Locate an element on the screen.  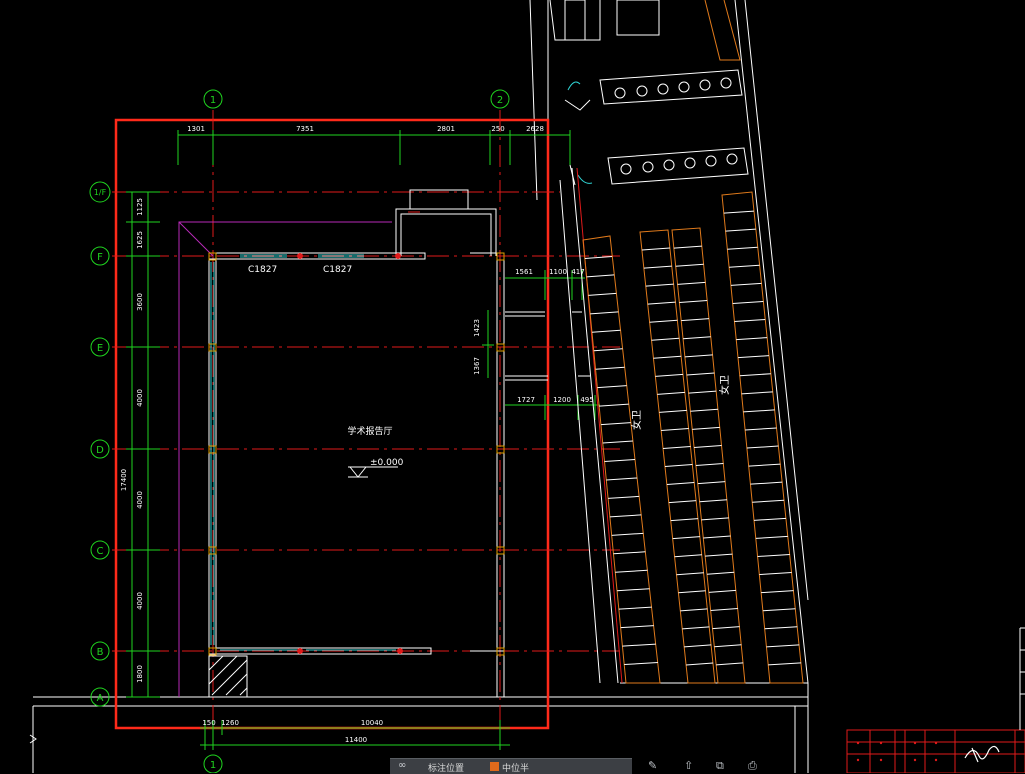
dim-right-lower-0: 1727 is located at coordinates (526, 400).